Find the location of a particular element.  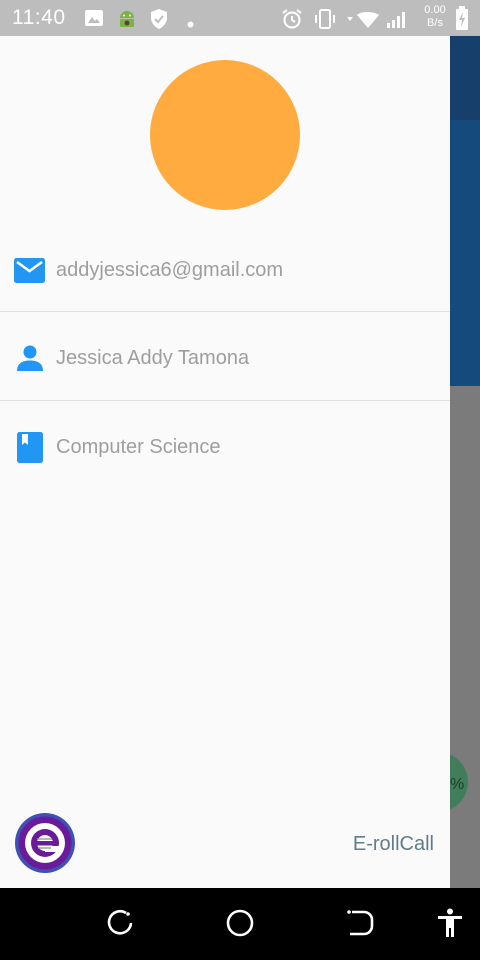

shield-icon is located at coordinates (159, 21).